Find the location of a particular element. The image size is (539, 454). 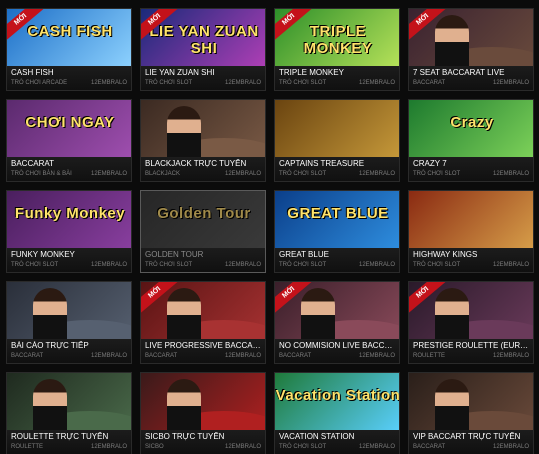

game-category: TRÒ CHƠI ARCADE is located at coordinates (39, 83).